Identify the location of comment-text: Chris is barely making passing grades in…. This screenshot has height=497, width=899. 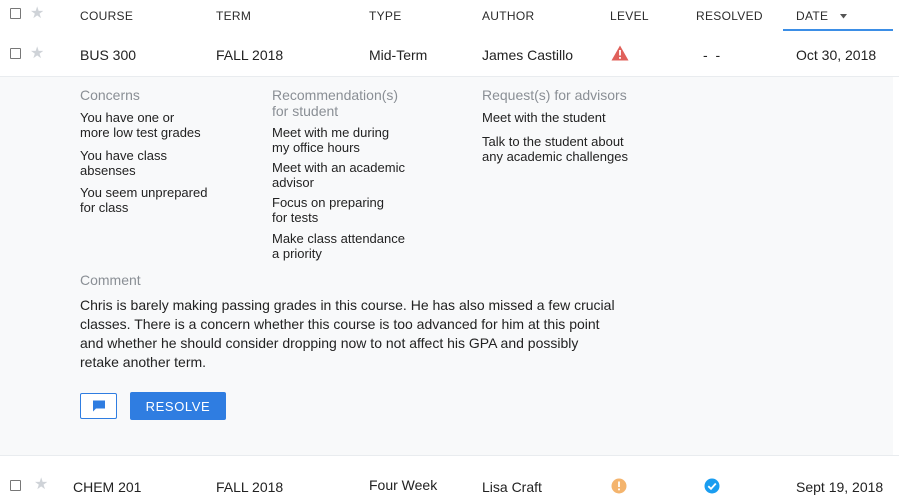
(347, 333).